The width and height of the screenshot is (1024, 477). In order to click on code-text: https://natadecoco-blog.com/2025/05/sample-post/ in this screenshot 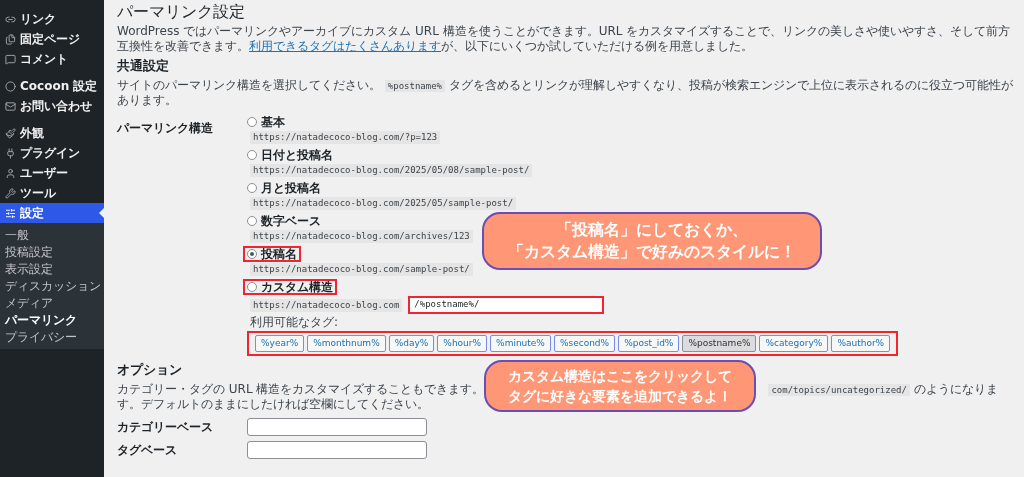, I will do `click(383, 203)`.